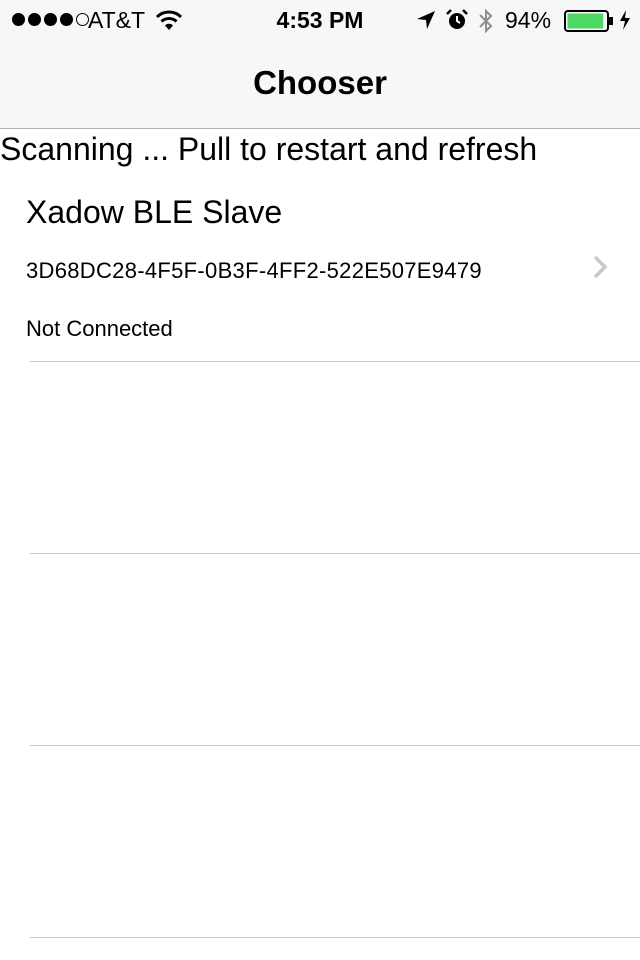  Describe the element at coordinates (588, 21) in the screenshot. I see `battery-icon` at that location.